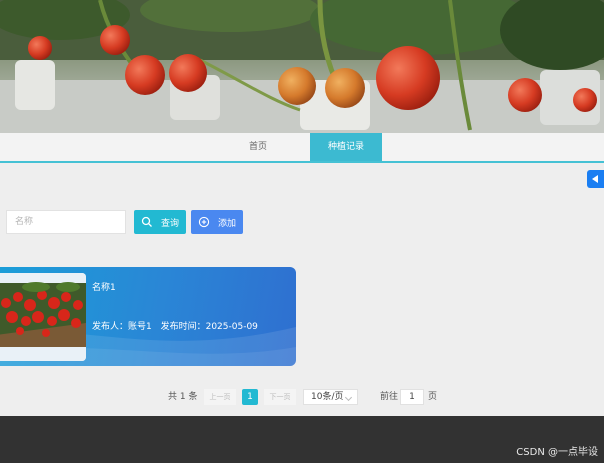  Describe the element at coordinates (330, 397) in the screenshot. I see `page-size-select: 10条/页` at that location.